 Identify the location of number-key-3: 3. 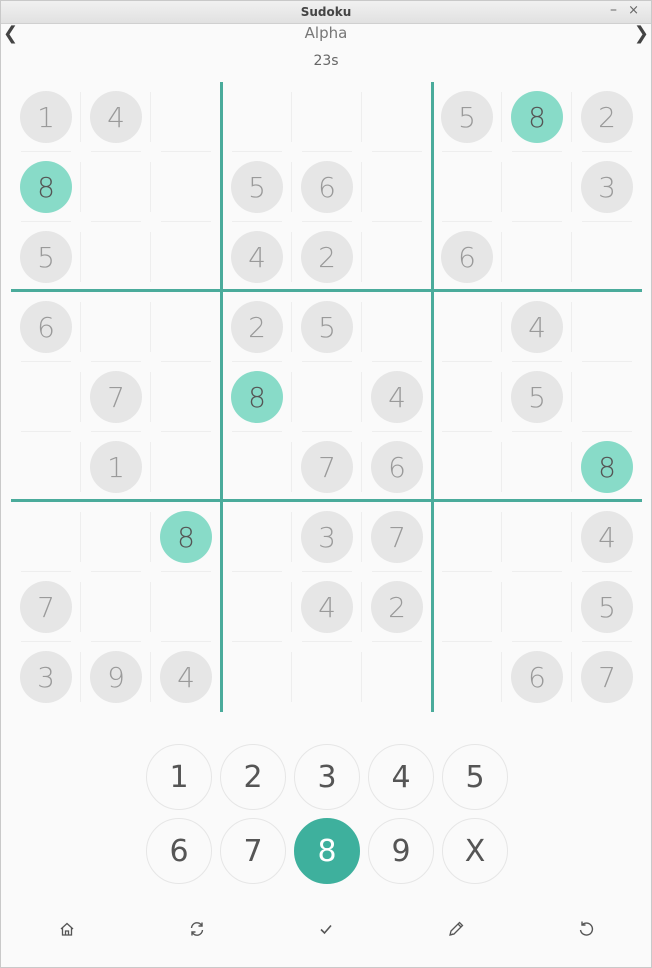
(327, 777).